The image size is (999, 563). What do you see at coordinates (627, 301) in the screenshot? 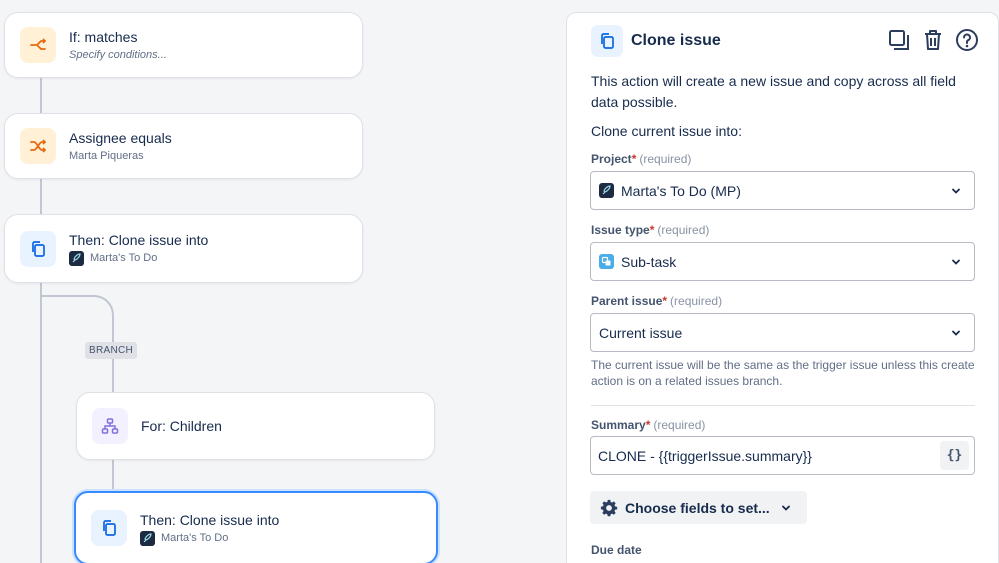
I see `field-label-text: Parent issue` at bounding box center [627, 301].